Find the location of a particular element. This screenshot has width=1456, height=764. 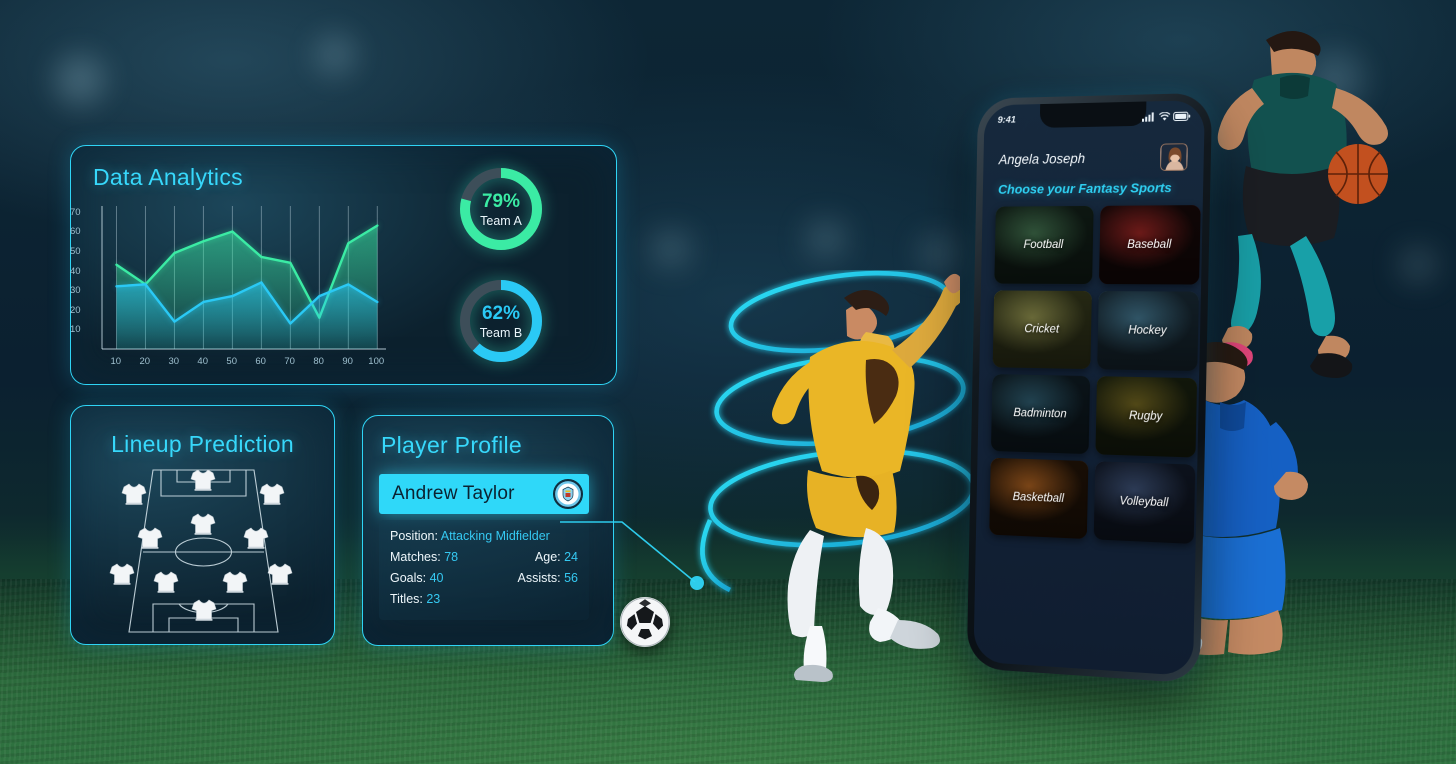

player-stat: Titles: 23 is located at coordinates (415, 599).